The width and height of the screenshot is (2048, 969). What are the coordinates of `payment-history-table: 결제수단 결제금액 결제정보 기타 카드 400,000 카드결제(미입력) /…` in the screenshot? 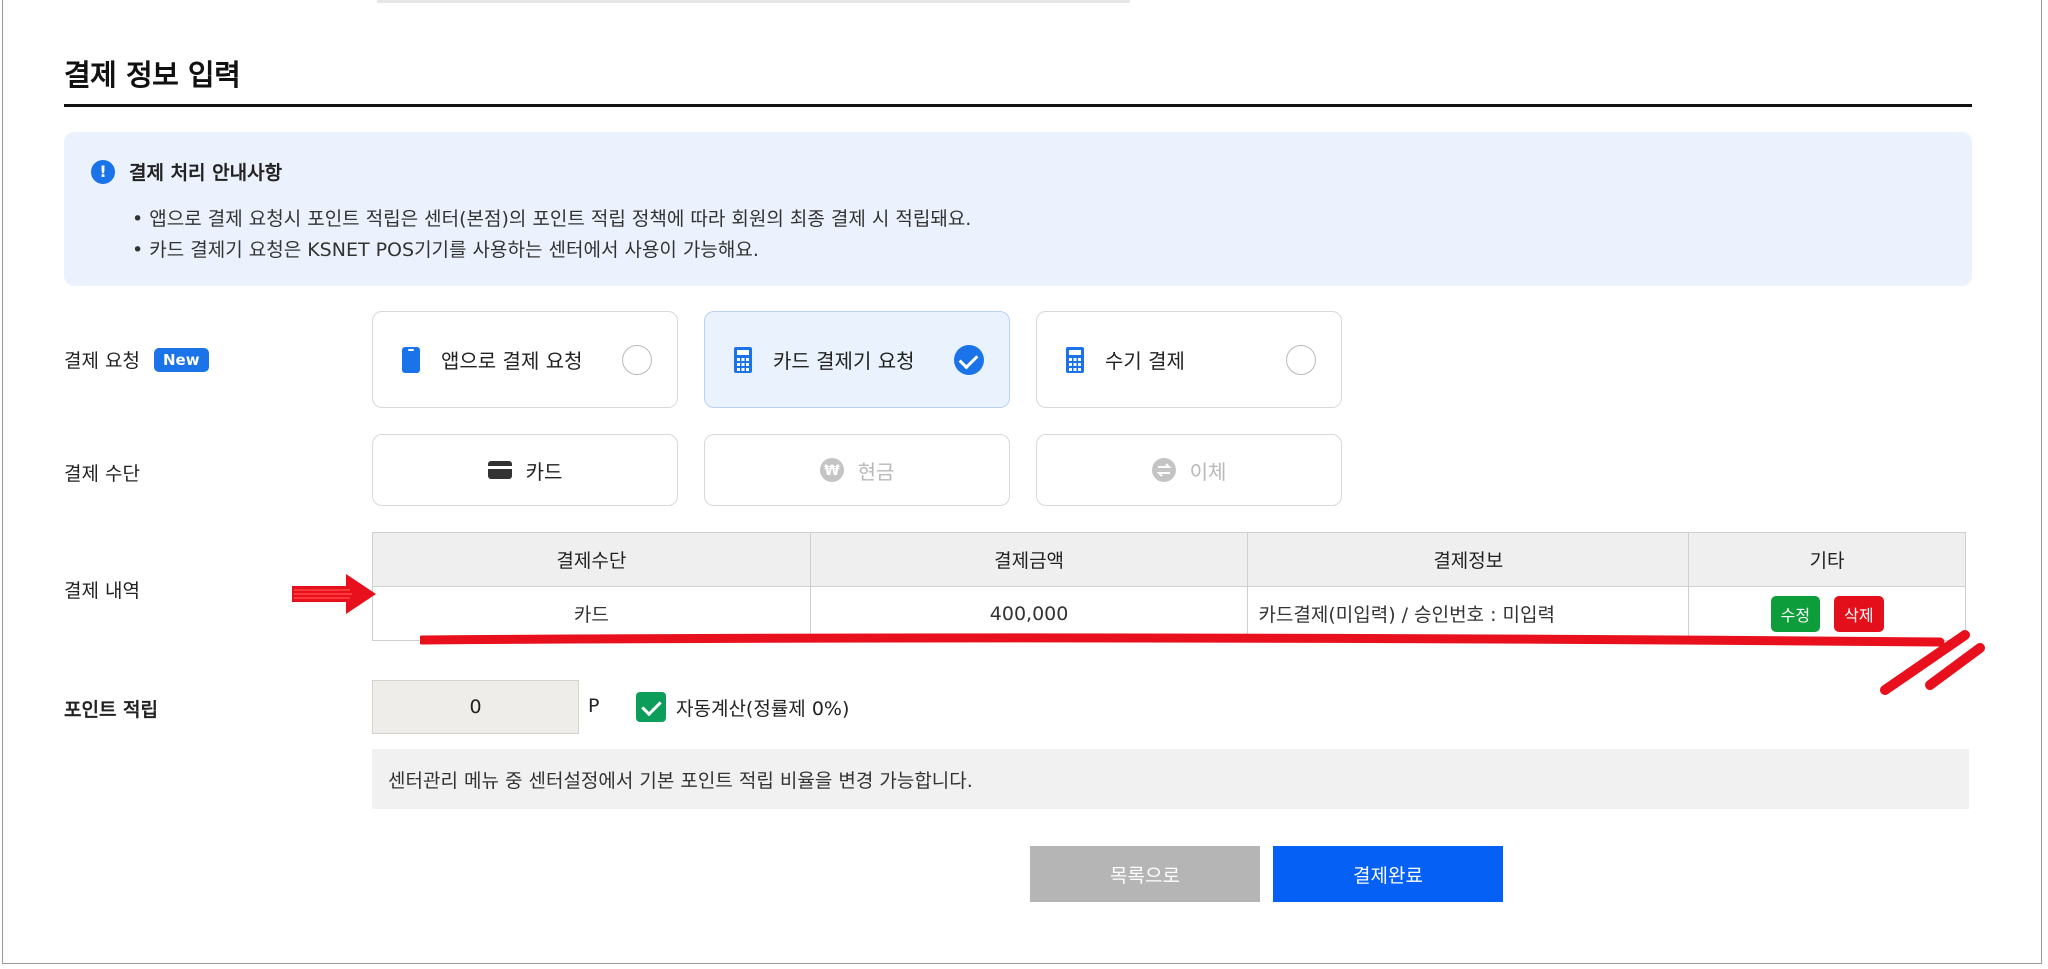 It's located at (1169, 586).